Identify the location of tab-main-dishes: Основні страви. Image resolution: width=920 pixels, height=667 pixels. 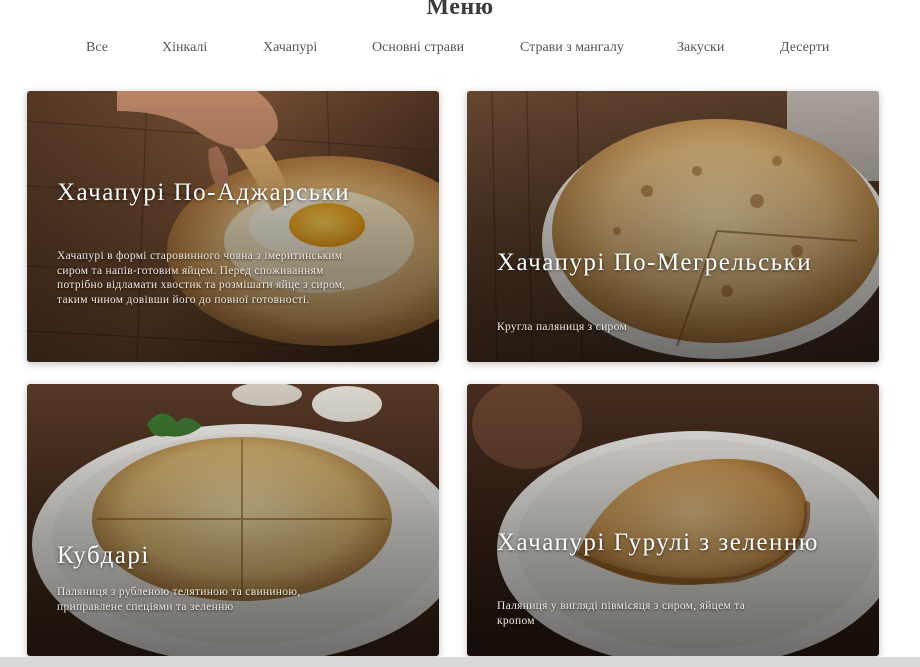
(418, 48).